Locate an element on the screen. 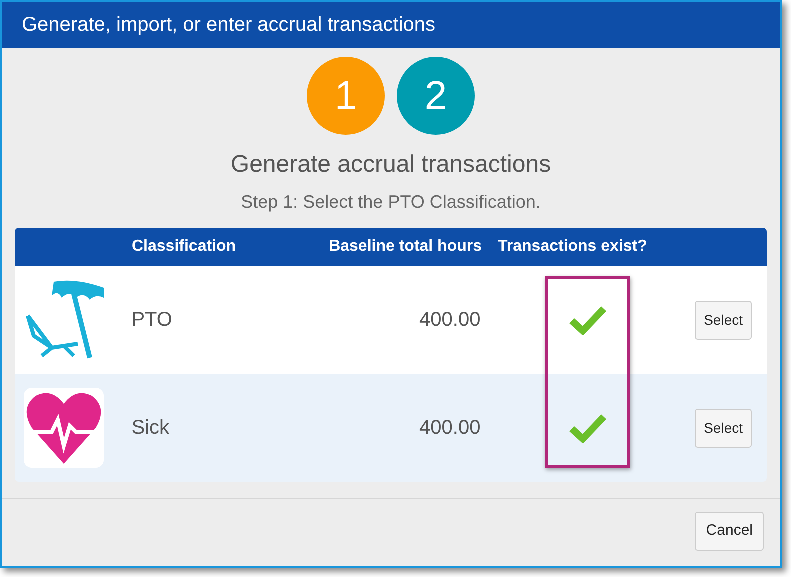 This screenshot has width=791, height=577. column-header: Baseline total hours is located at coordinates (405, 247).